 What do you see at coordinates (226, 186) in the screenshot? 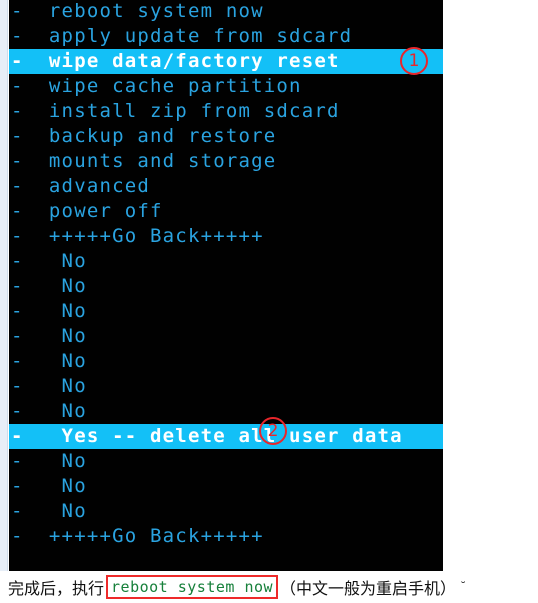
I see `menu-item-advanced: - advanced` at bounding box center [226, 186].